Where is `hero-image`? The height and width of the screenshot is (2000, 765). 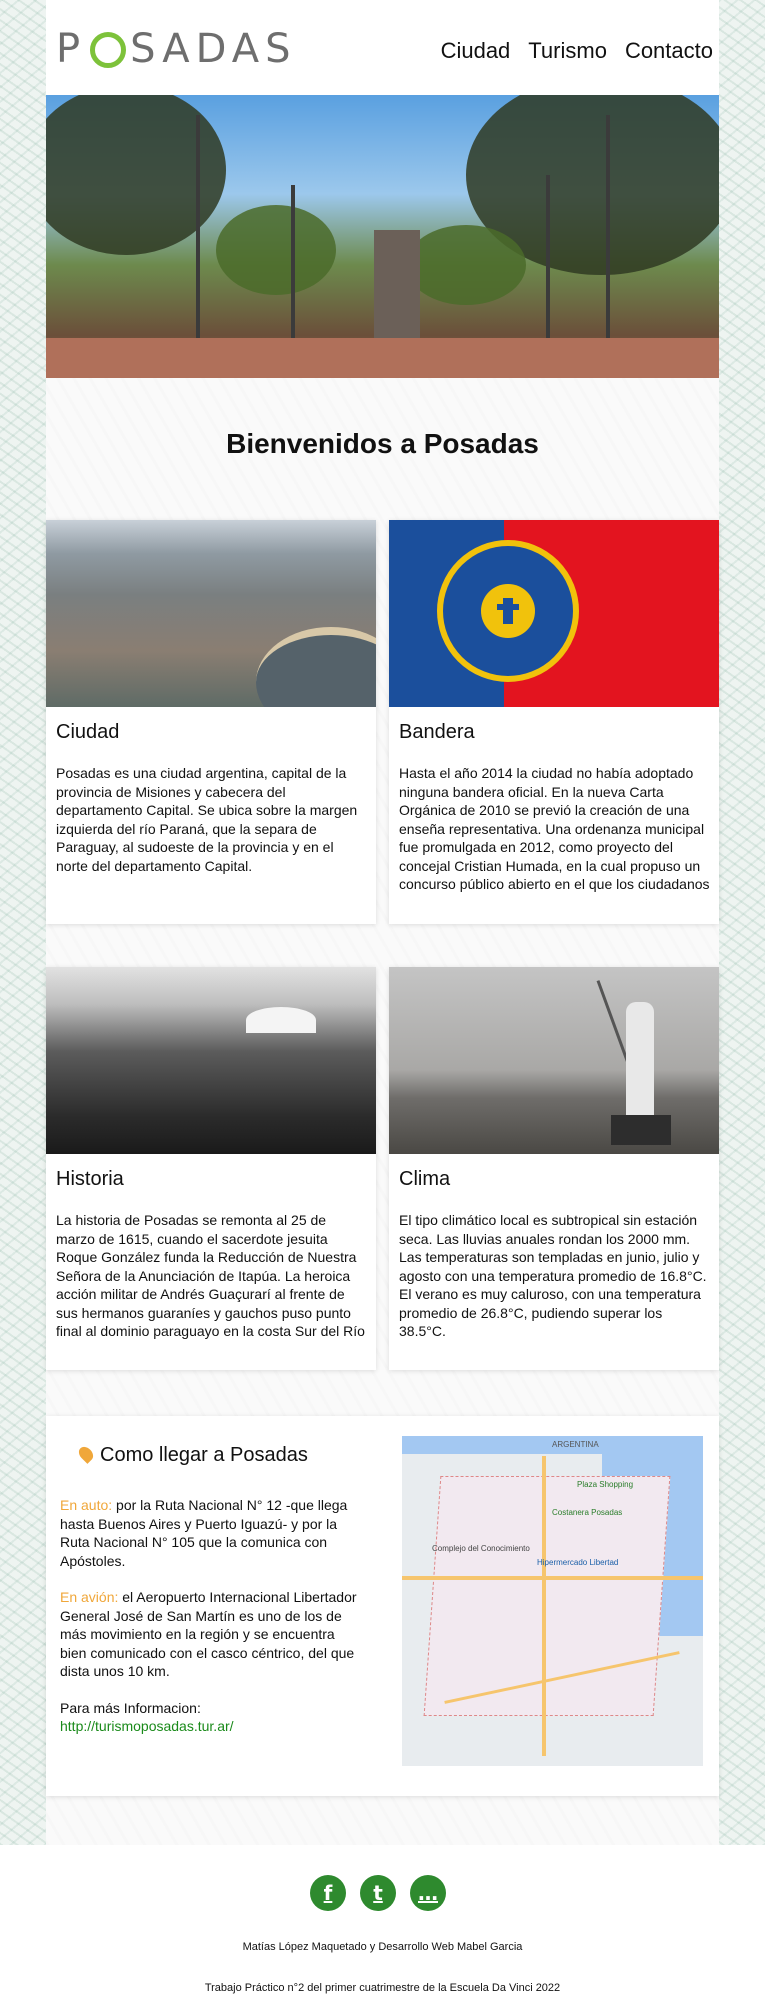
hero-image is located at coordinates (382, 236).